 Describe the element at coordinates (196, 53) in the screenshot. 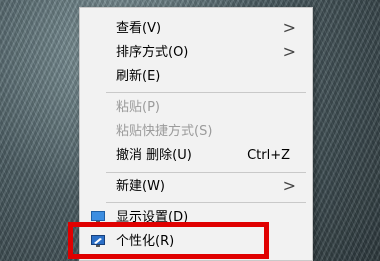

I see `menu-item-sort-by: 排序方式(O) >` at that location.